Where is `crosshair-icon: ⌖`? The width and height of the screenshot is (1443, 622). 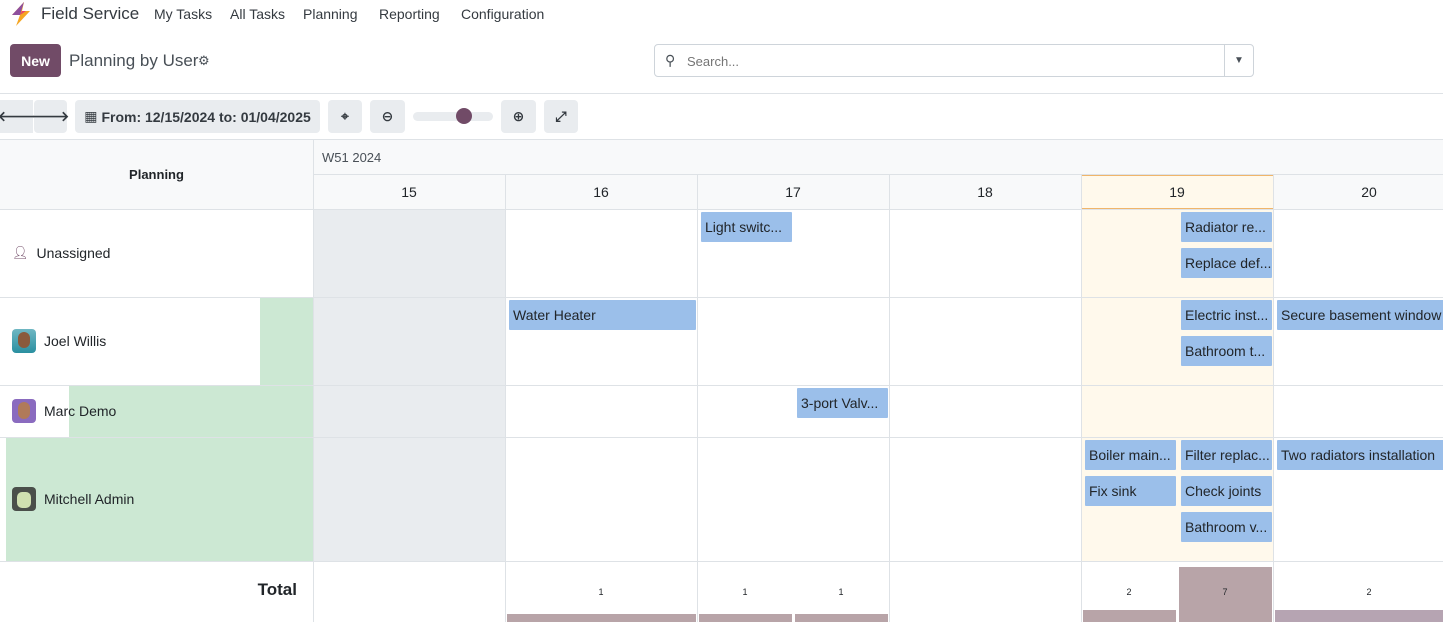 crosshair-icon: ⌖ is located at coordinates (345, 116).